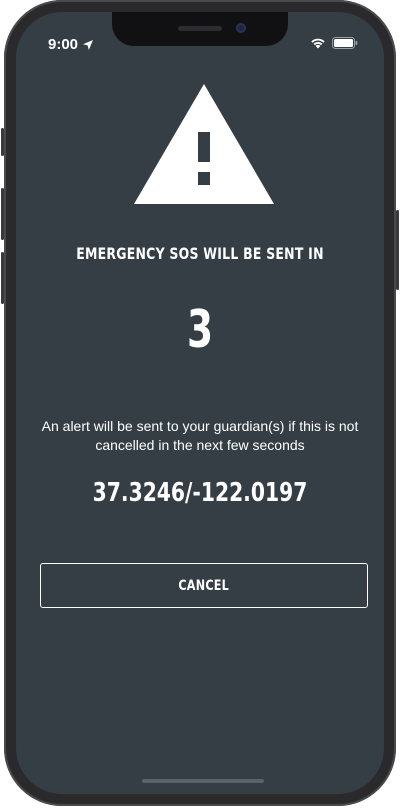 The width and height of the screenshot is (400, 809). What do you see at coordinates (200, 253) in the screenshot?
I see `sos-heading: EMERGENCY SOS WILL BE SENT IN` at bounding box center [200, 253].